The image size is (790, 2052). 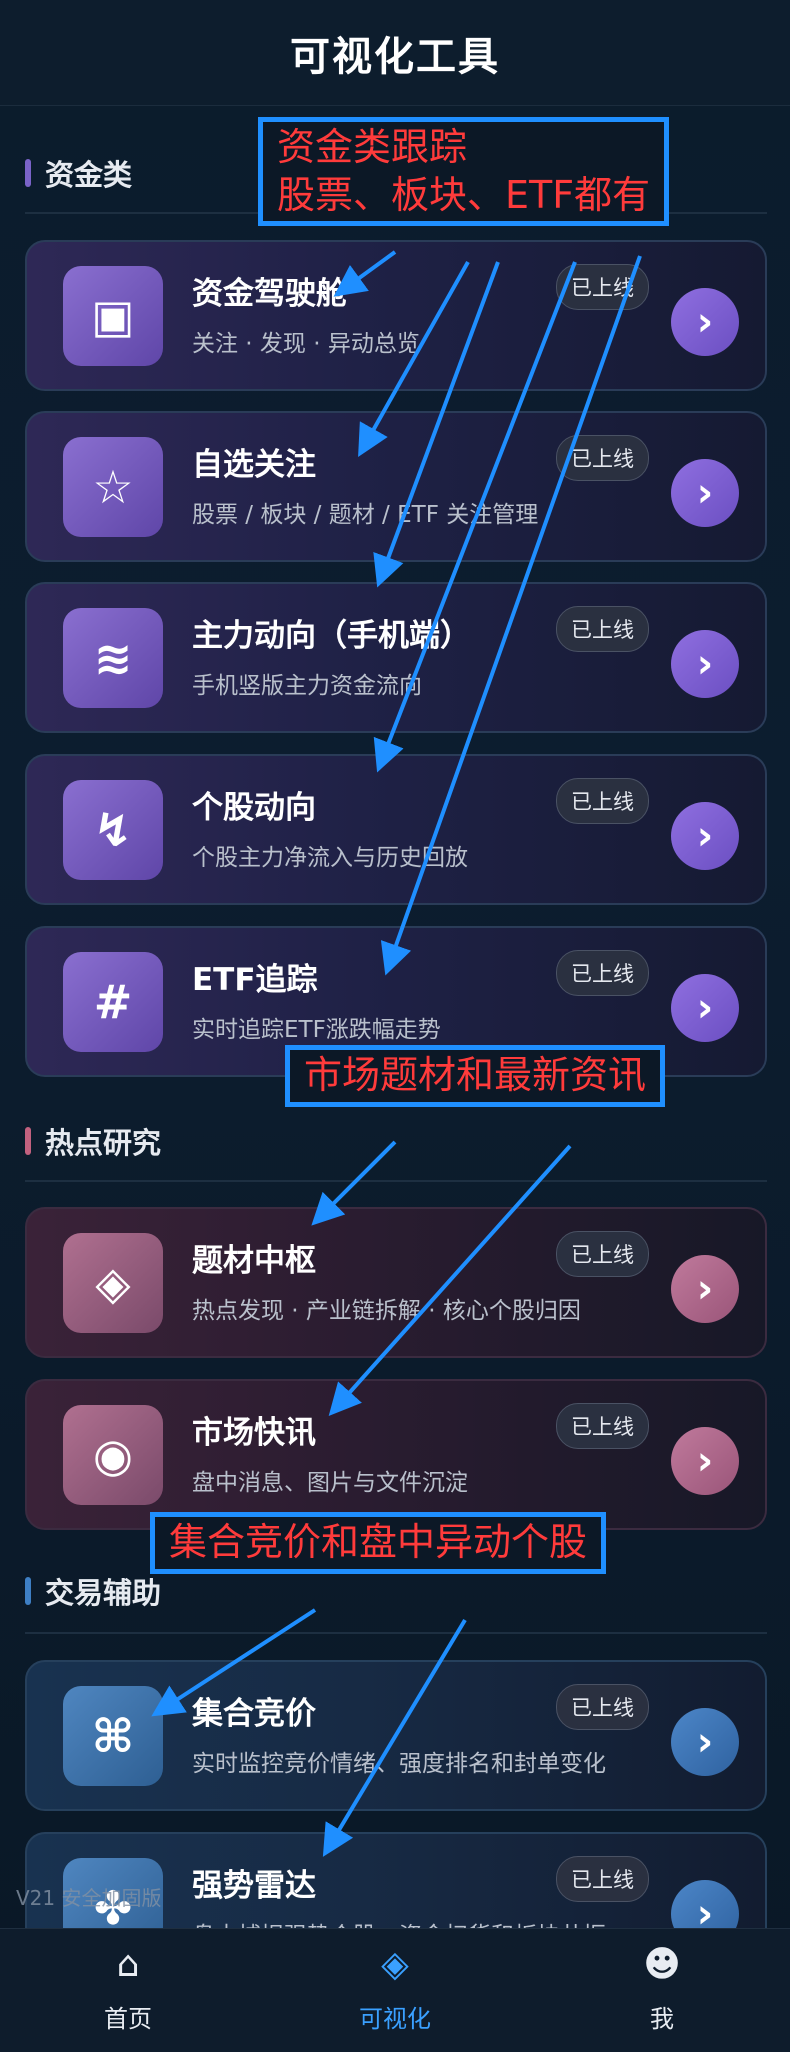 I want to click on nav-label: 我, so click(x=662, y=2019).